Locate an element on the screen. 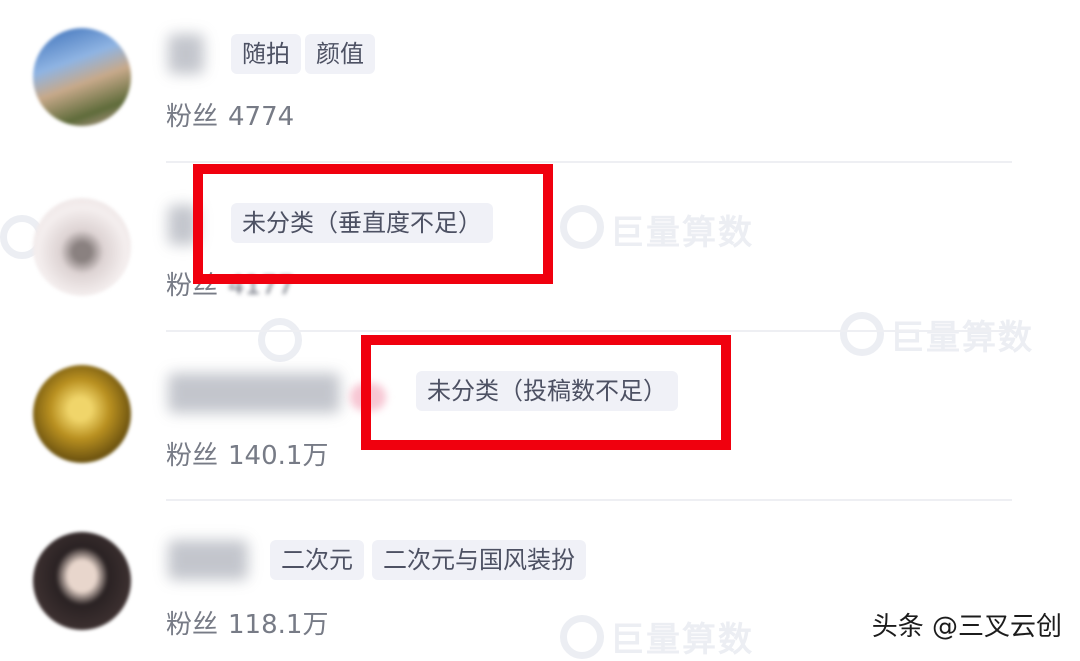 The image size is (1080, 661). fans-value: 4774 is located at coordinates (261, 117).